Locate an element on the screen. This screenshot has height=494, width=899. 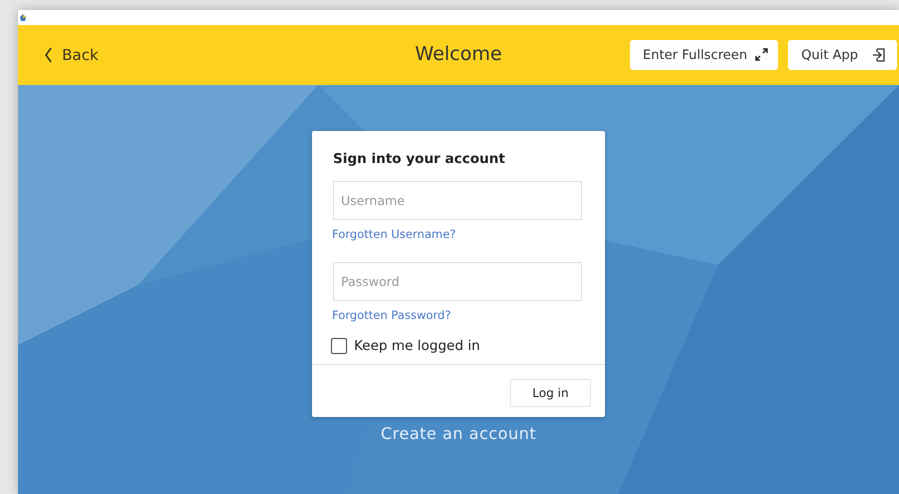
checkbox-label: Keep me logged in is located at coordinates (417, 346).